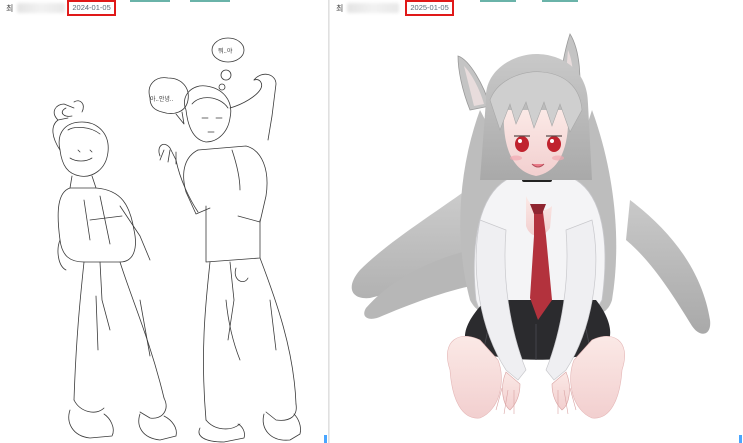  What do you see at coordinates (162, 99) in the screenshot?
I see `speech-bubble-text: 아..안녕..` at bounding box center [162, 99].